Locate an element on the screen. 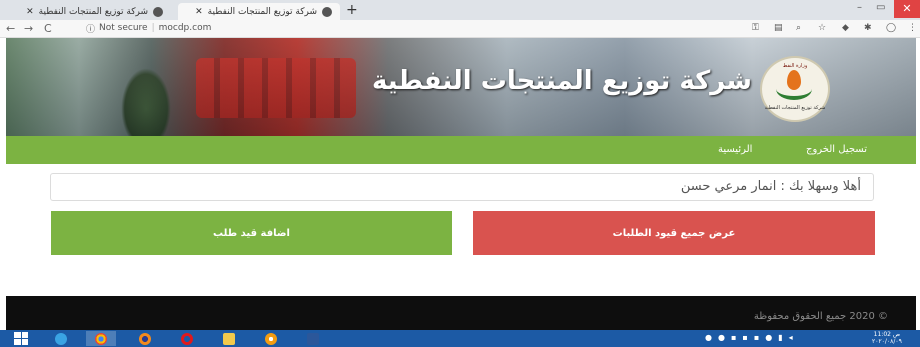  chrome-icon is located at coordinates (101, 338).